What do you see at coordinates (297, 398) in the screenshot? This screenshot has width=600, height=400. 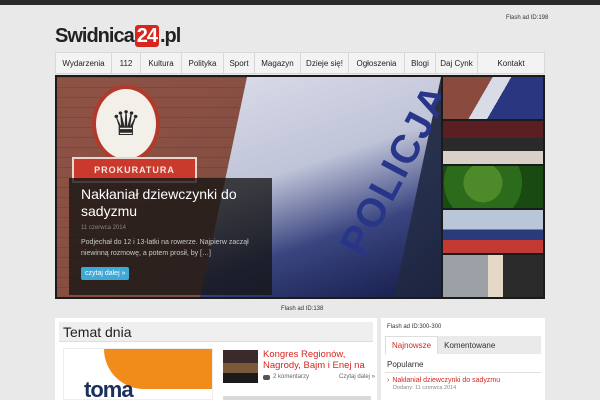 I see `next-article-placeholder` at bounding box center [297, 398].